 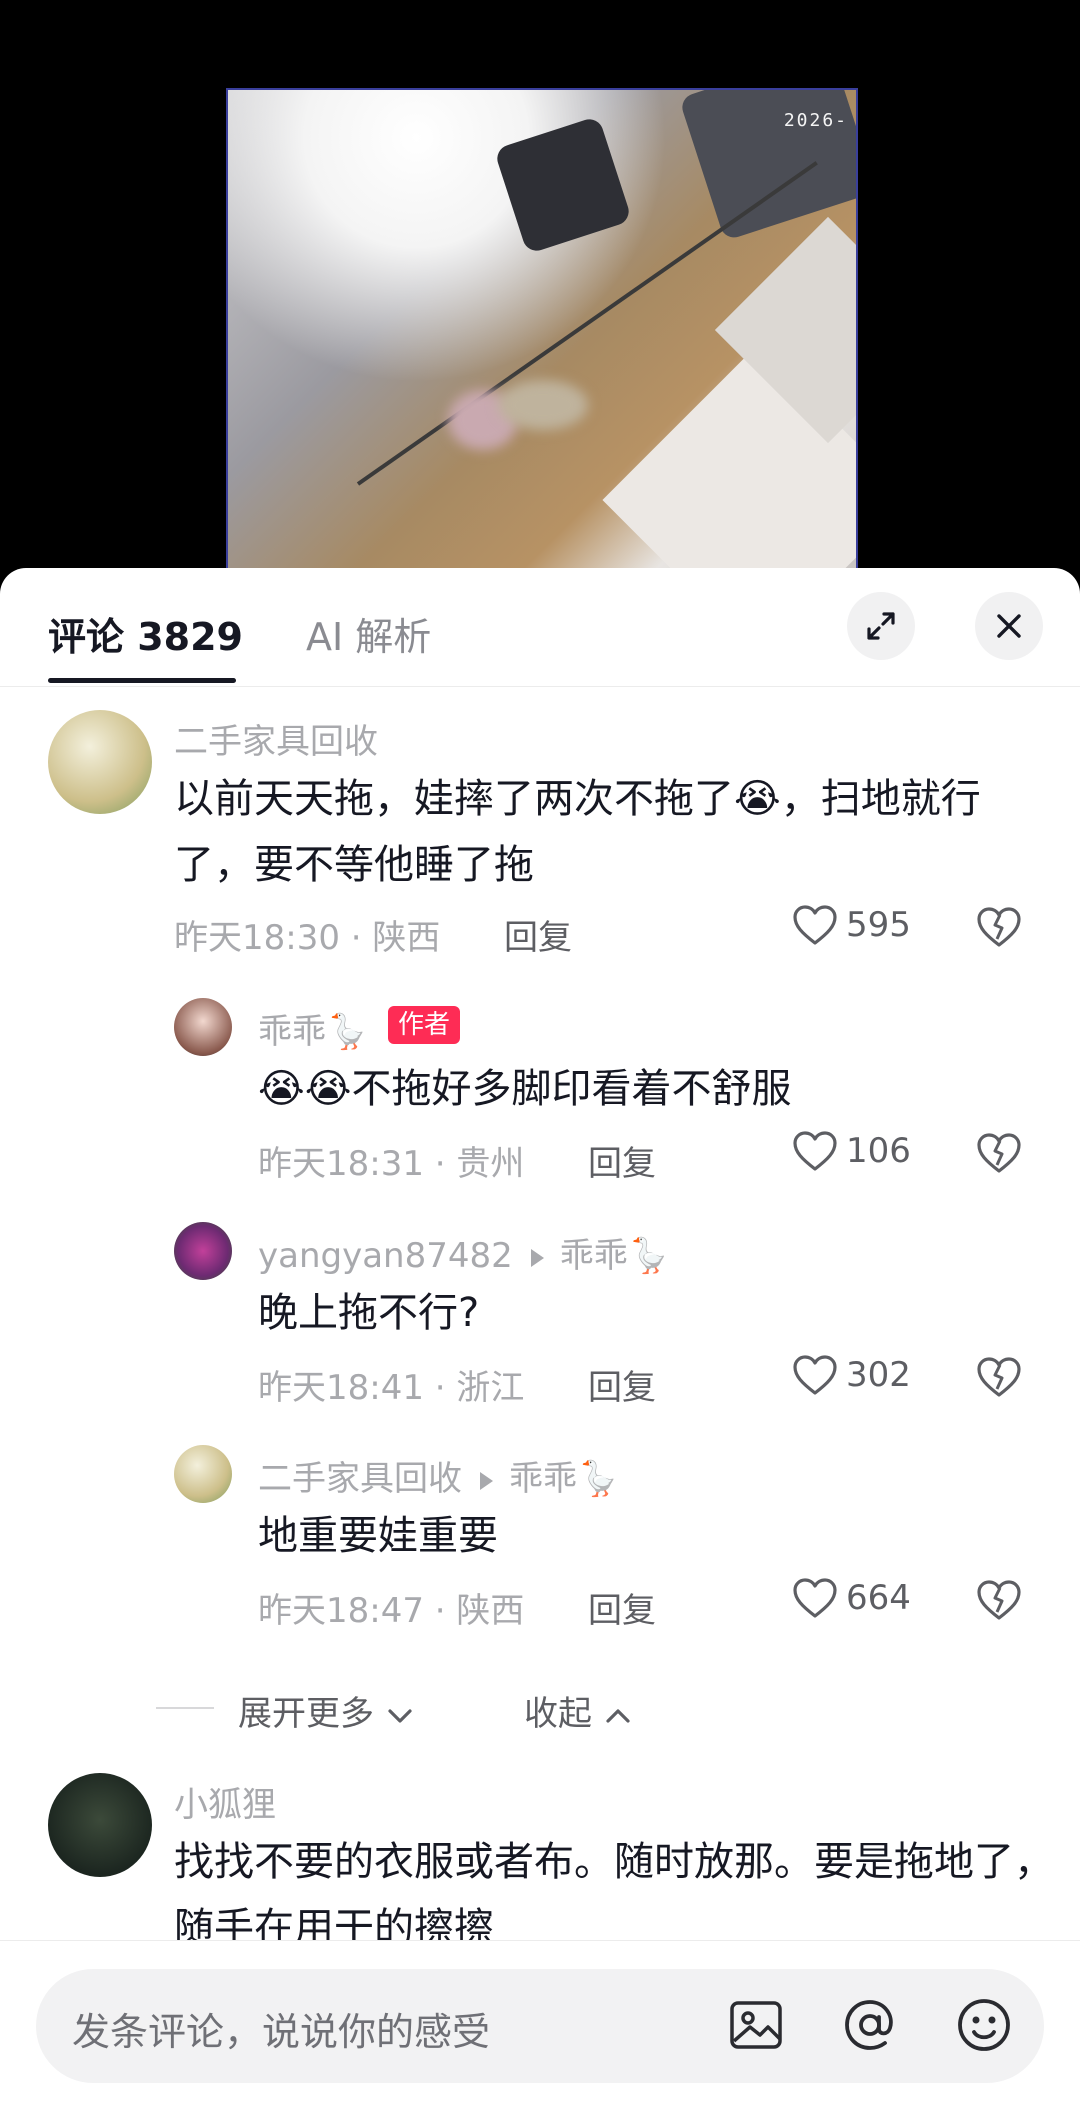 What do you see at coordinates (185, 1708) in the screenshot?
I see `divider` at bounding box center [185, 1708].